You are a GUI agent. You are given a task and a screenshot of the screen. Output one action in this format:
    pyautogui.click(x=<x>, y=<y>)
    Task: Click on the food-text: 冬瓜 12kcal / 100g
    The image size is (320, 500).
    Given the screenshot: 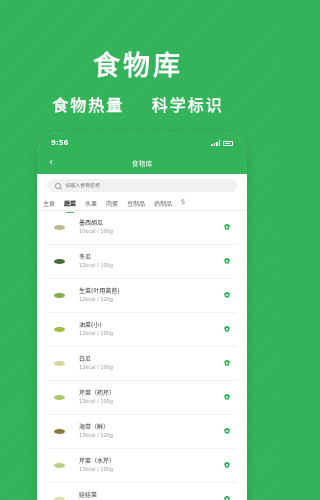 What is the action you would take?
    pyautogui.click(x=151, y=261)
    